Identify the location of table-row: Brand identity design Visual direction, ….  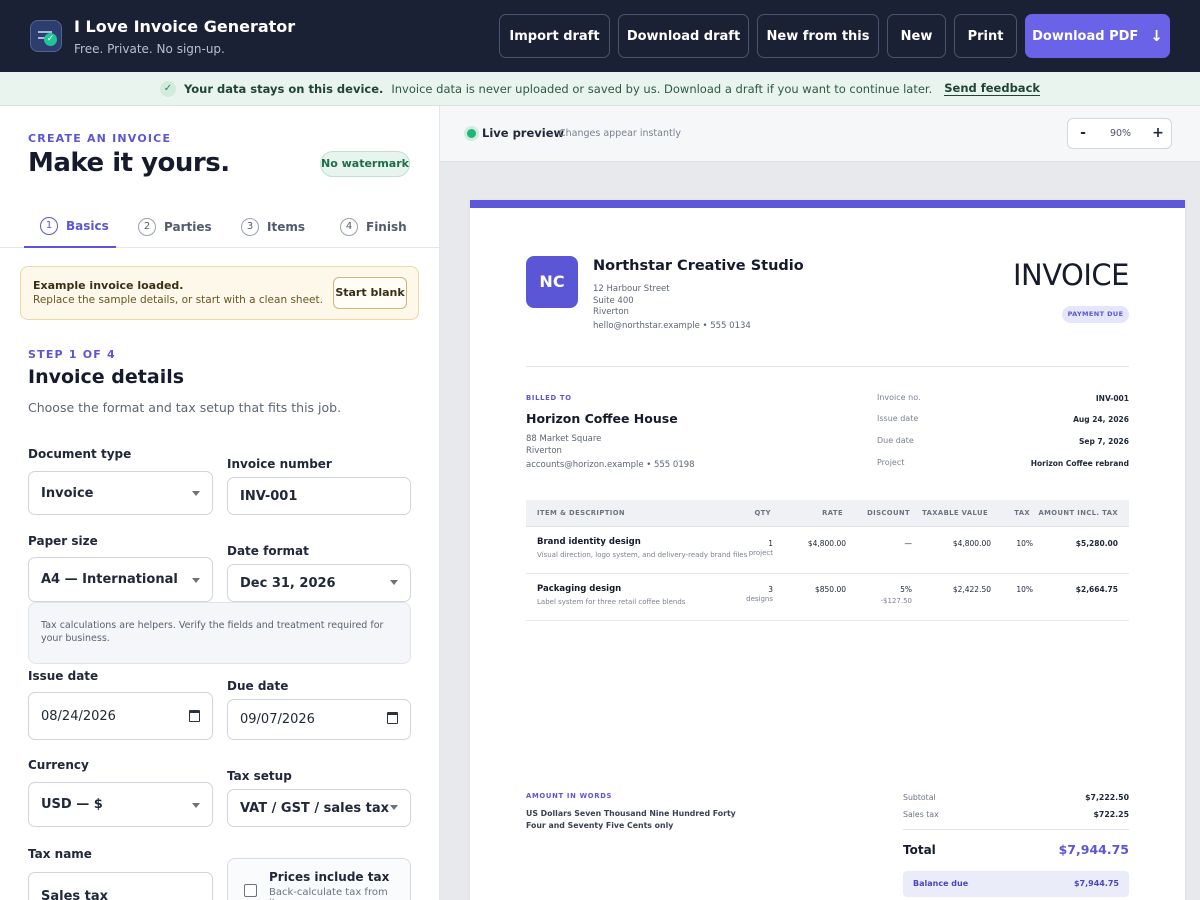
(827, 550).